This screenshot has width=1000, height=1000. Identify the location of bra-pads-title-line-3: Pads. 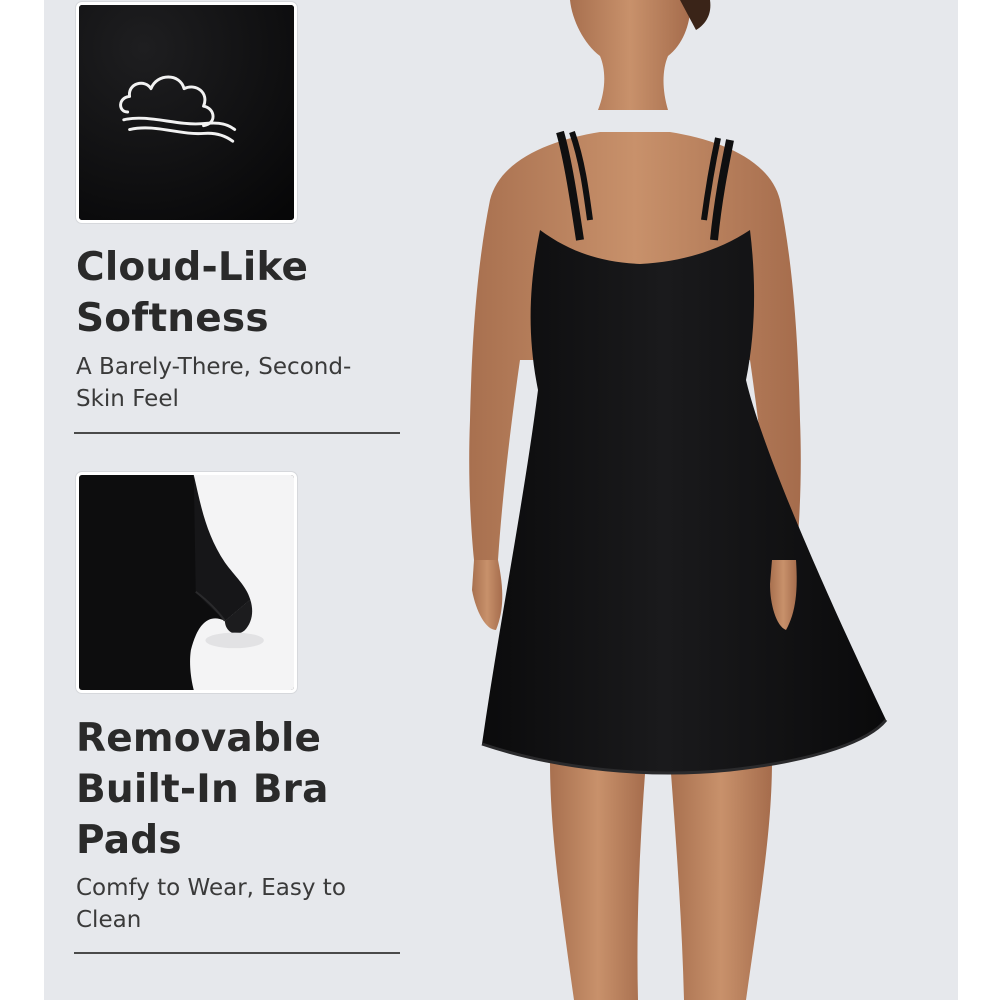
(129, 840).